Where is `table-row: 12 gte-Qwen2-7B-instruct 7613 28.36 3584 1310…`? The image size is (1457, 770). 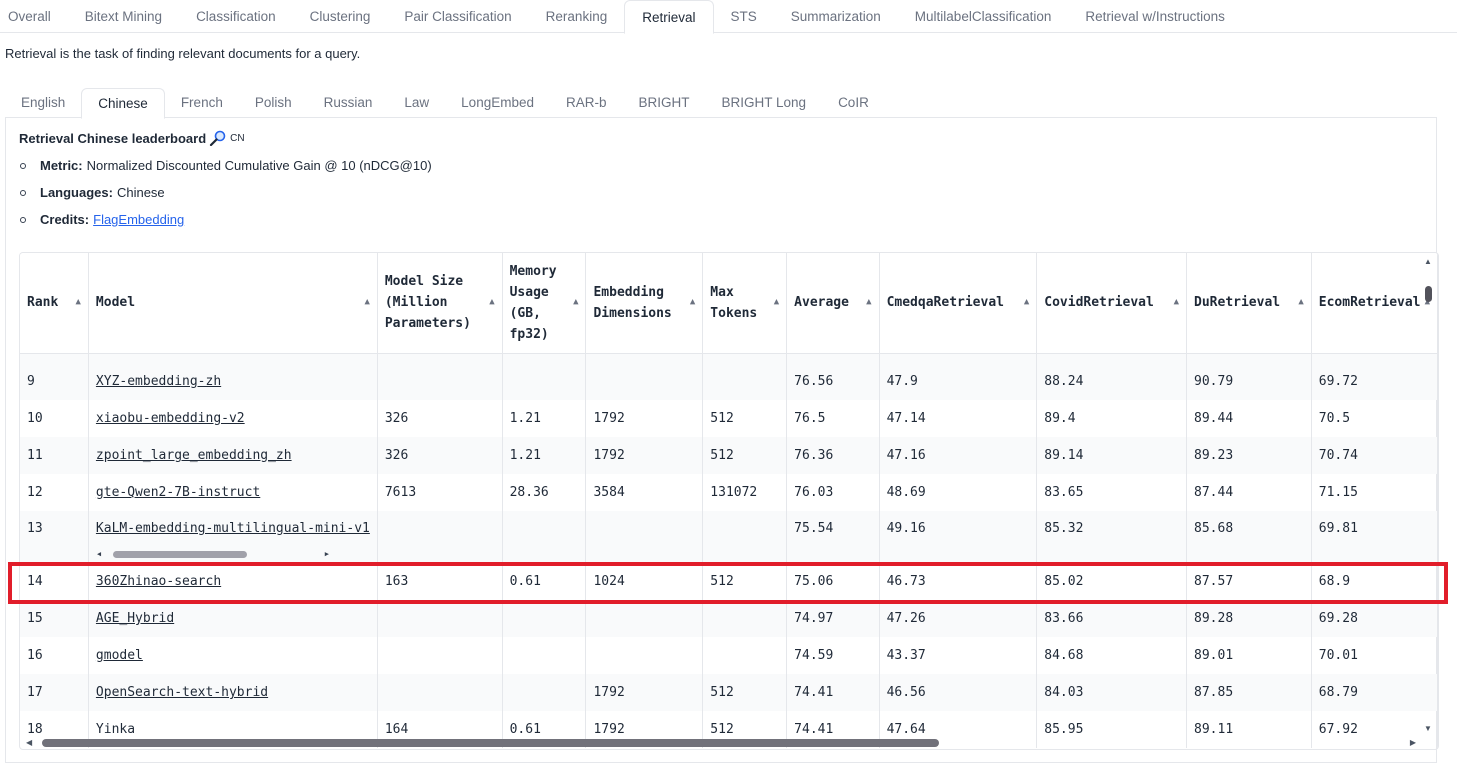 table-row: 12 gte-Qwen2-7B-instruct 7613 28.36 3584 1310… is located at coordinates (729, 492).